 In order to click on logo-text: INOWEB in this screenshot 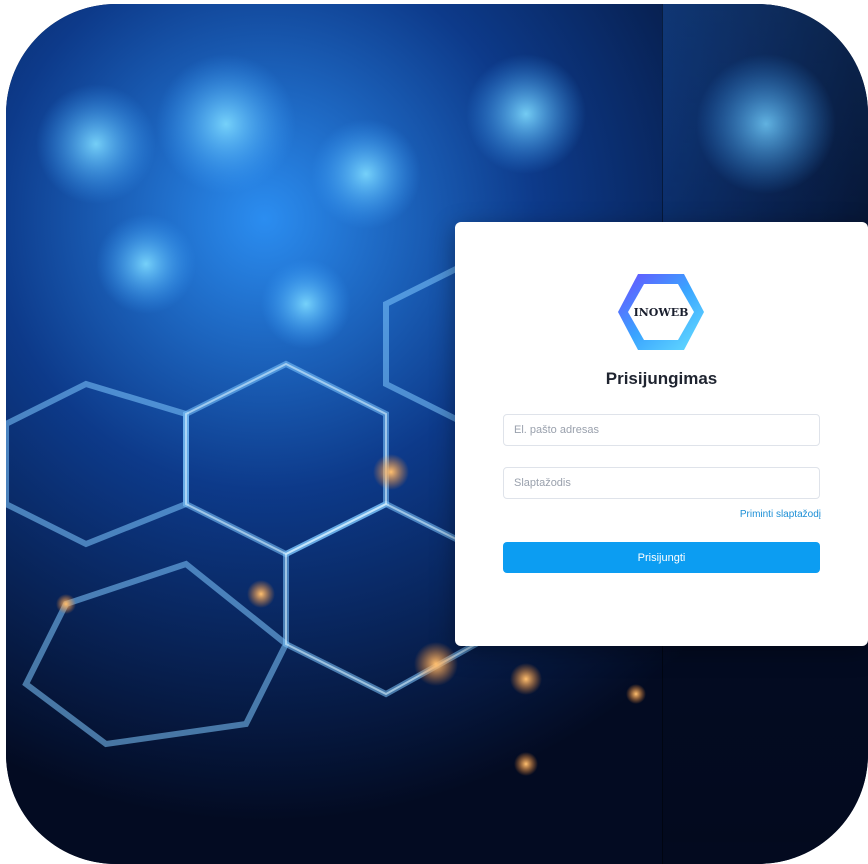, I will do `click(661, 312)`.